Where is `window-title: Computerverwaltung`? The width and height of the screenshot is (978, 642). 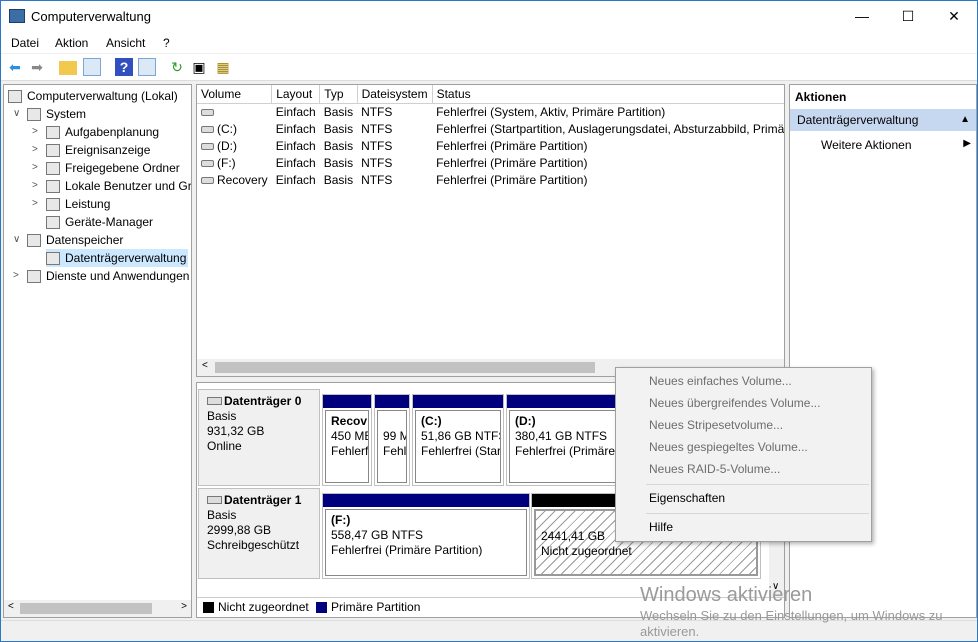 window-title: Computerverwaltung is located at coordinates (91, 16).